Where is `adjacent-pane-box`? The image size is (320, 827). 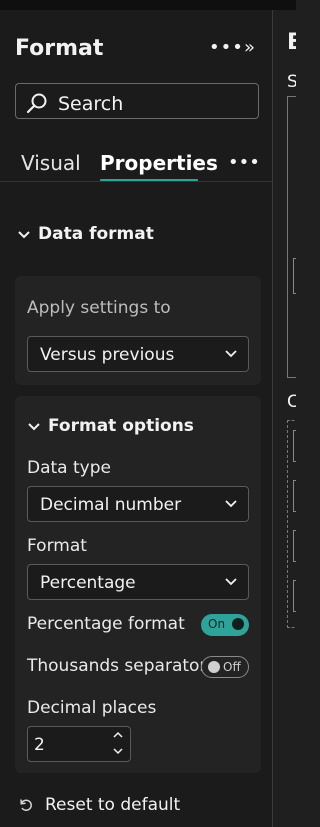
adjacent-pane-box is located at coordinates (291, 237).